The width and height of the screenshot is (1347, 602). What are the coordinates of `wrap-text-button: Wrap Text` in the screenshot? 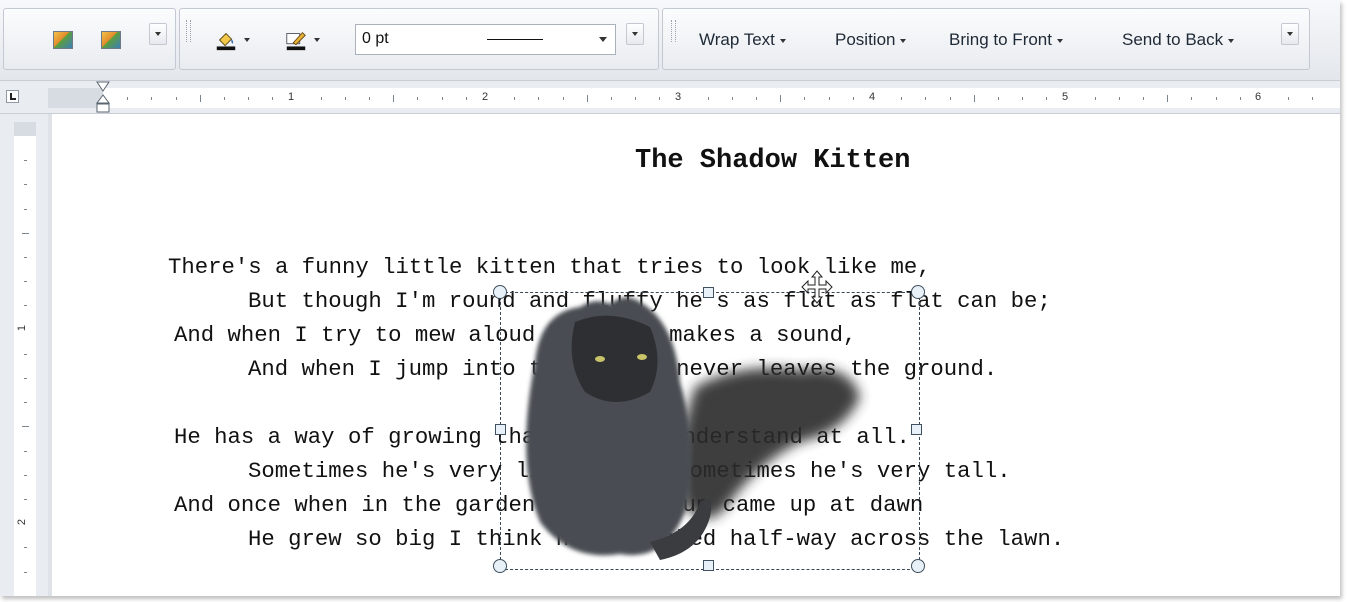 It's located at (742, 40).